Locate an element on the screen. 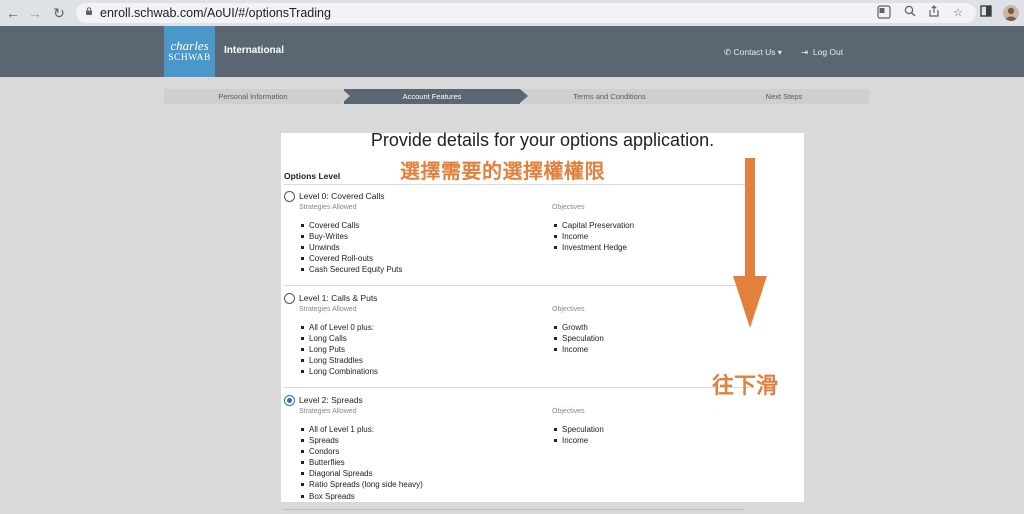 Image resolution: width=1024 pixels, height=514 pixels. level-2-title: Level 2: Spreads is located at coordinates (331, 400).